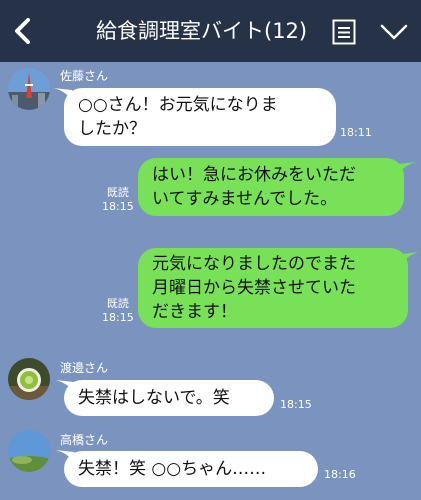 This screenshot has width=421, height=500. I want to click on message-text: ○○さん！お元気になりま したか？, so click(178, 117).